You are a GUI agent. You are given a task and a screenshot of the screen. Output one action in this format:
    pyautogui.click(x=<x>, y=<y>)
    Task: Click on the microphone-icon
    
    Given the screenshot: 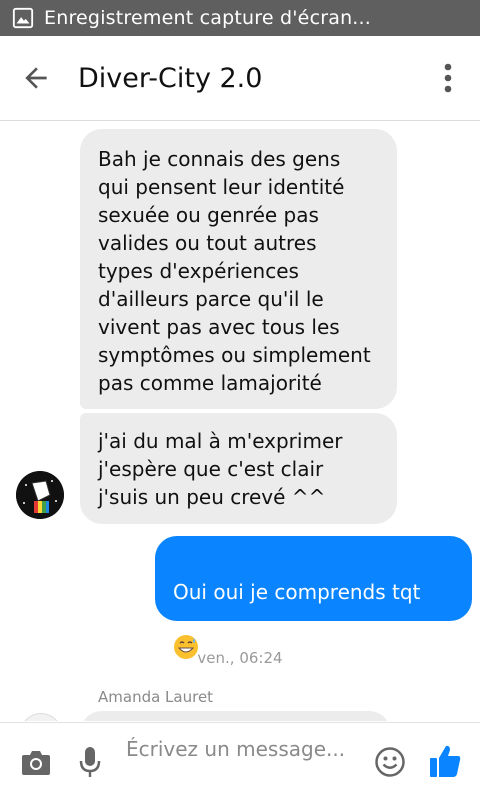 What is the action you would take?
    pyautogui.click(x=90, y=762)
    